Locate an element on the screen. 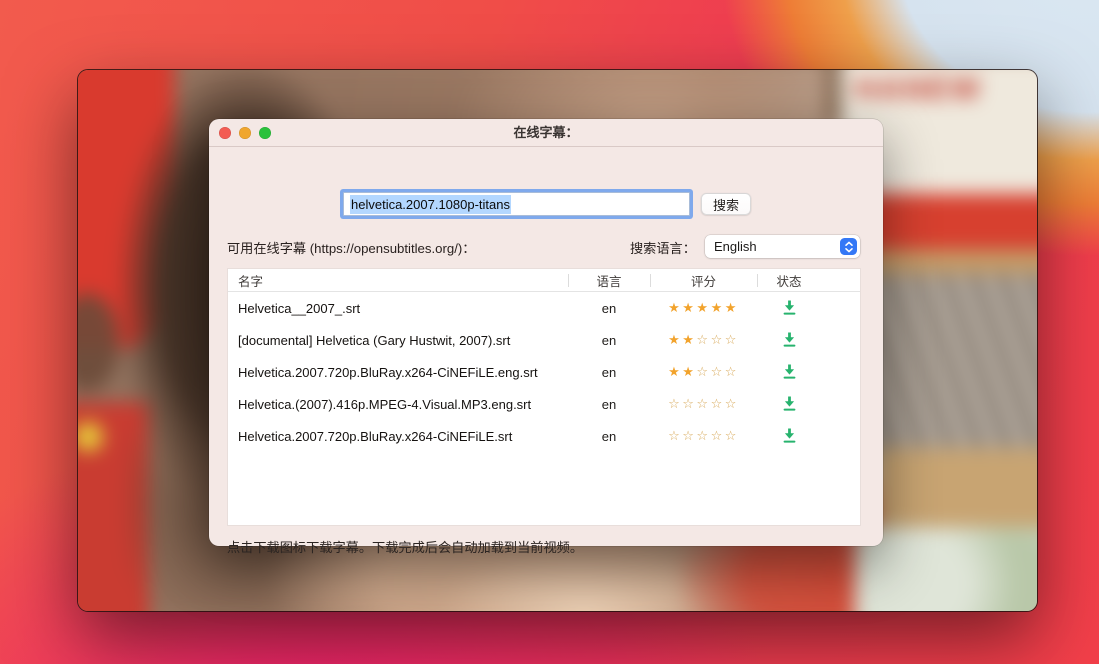 Image resolution: width=1099 pixels, height=664 pixels. search-button: 搜索 is located at coordinates (726, 204).